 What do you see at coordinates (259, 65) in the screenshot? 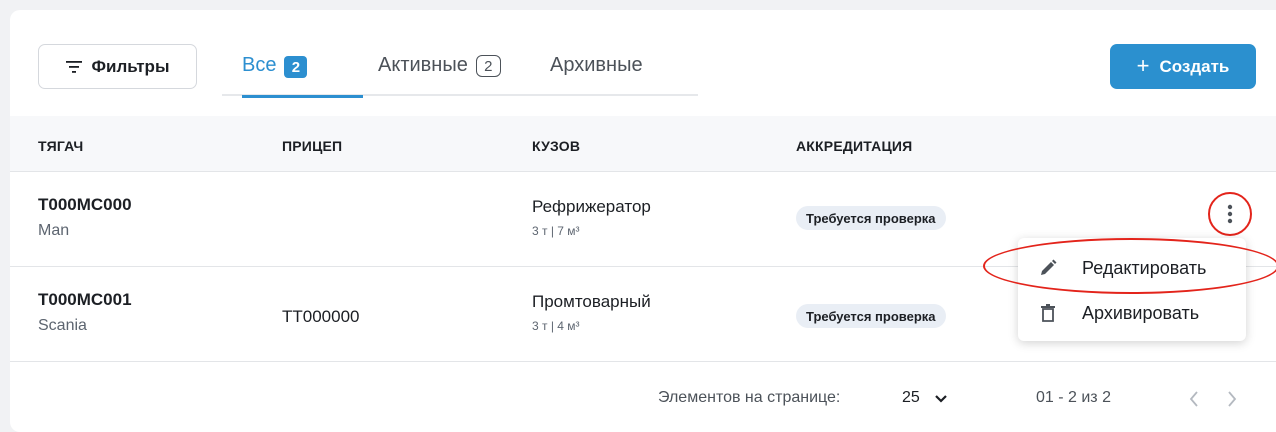
I see `tab-all-label: Все` at bounding box center [259, 65].